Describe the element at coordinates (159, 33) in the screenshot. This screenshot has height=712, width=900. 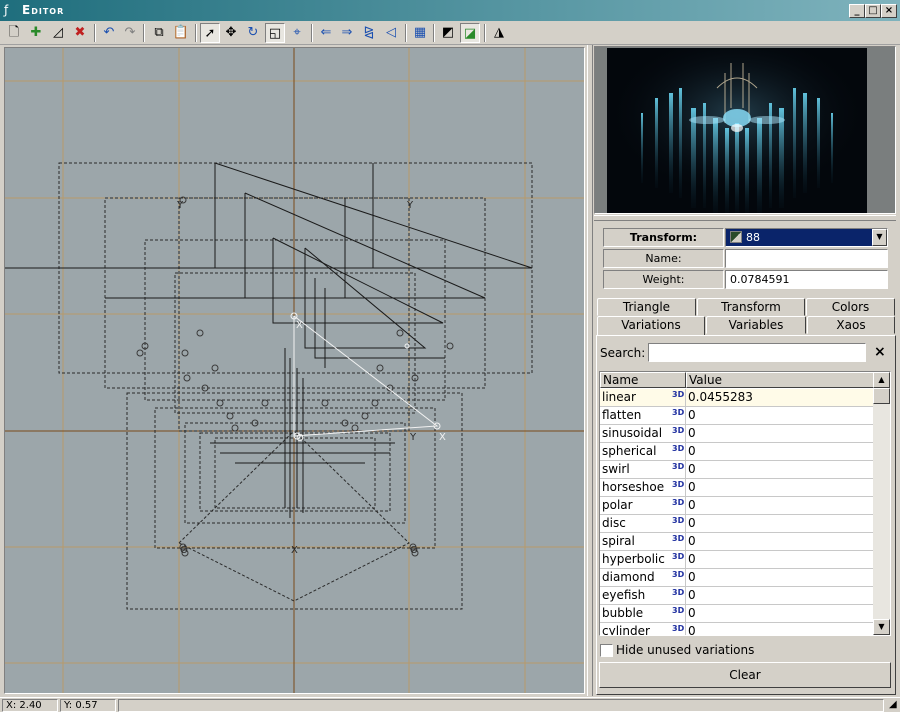
I see `copy-icon: ⧉` at that location.